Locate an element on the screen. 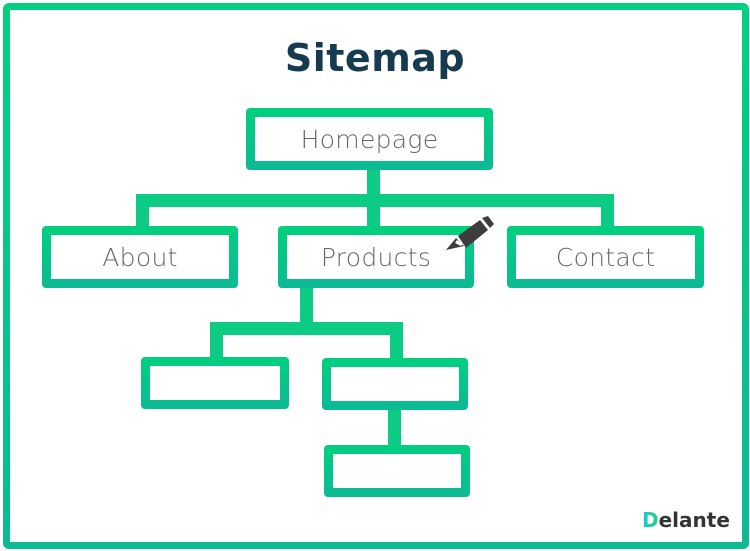 The height and width of the screenshot is (551, 750). node-contact: Contact is located at coordinates (605, 257).